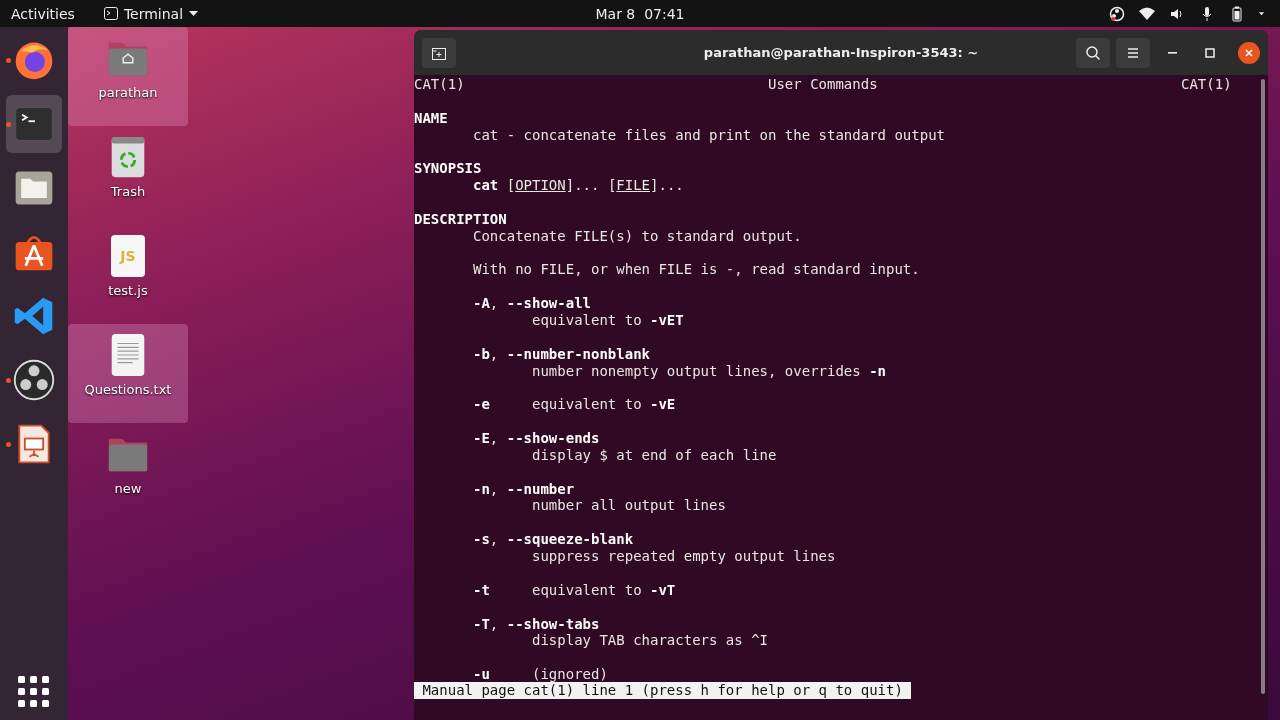 This screenshot has width=1280, height=720. I want to click on activities-button: Activities, so click(43, 13).